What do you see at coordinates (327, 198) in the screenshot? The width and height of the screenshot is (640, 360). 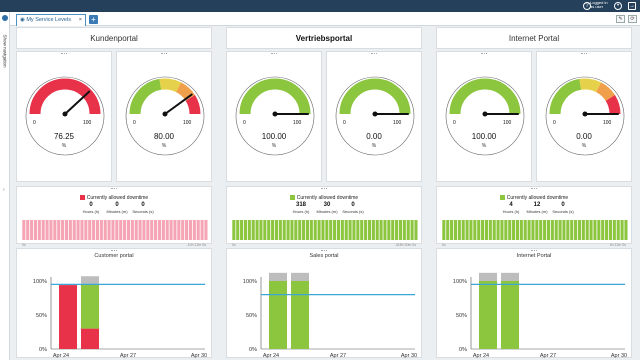 I see `legend-label: Currently allowed downtime` at bounding box center [327, 198].